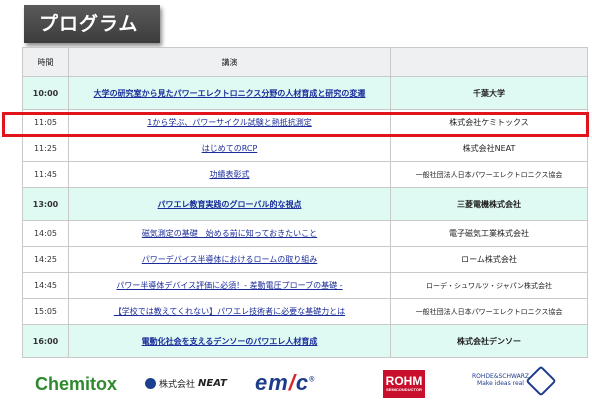 The image size is (592, 403). I want to click on talk-link: パワエレ教育実践のグローバル的な視点, so click(230, 204).